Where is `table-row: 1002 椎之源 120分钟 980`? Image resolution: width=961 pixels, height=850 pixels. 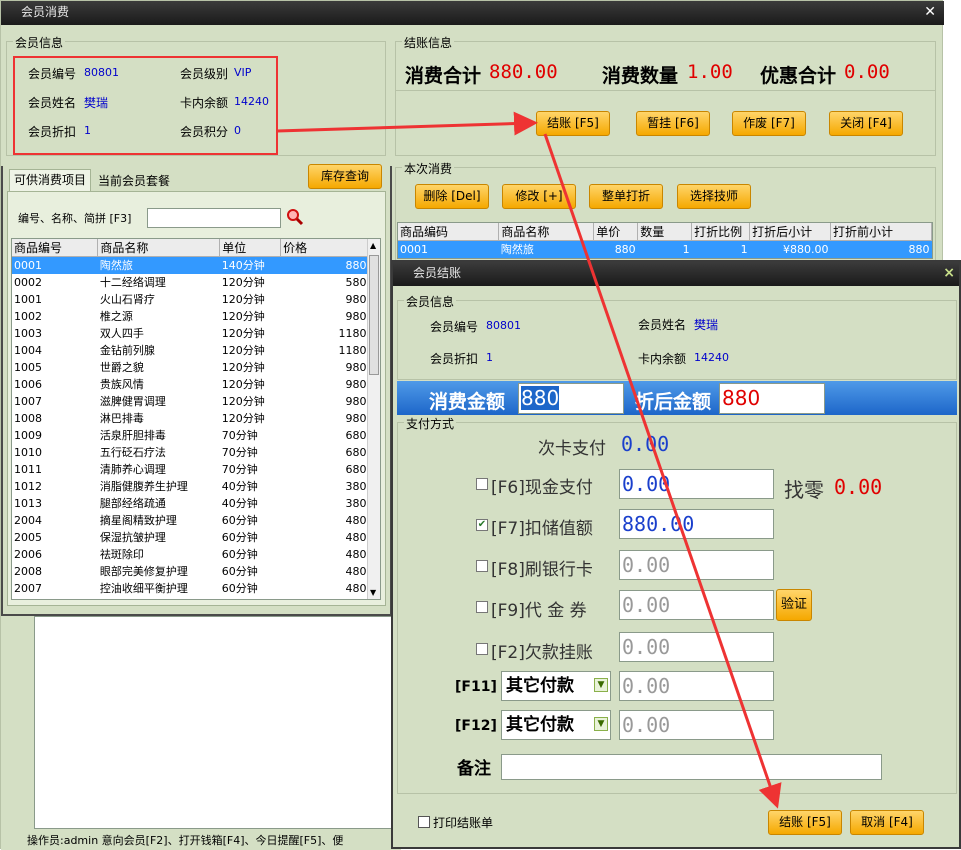
table-row: 1002 椎之源 120分钟 980 is located at coordinates (190, 316).